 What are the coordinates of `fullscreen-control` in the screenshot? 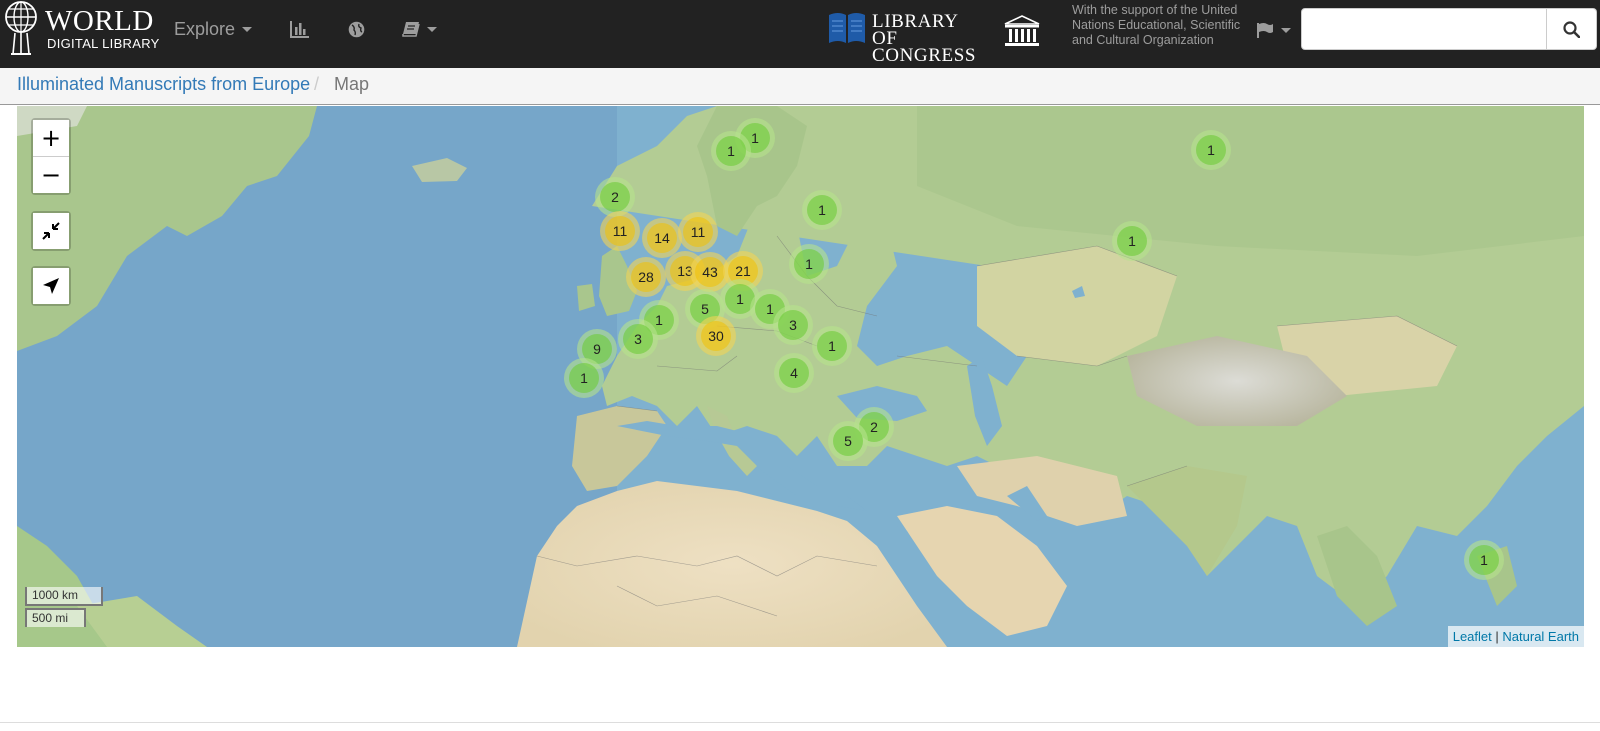 It's located at (51, 231).